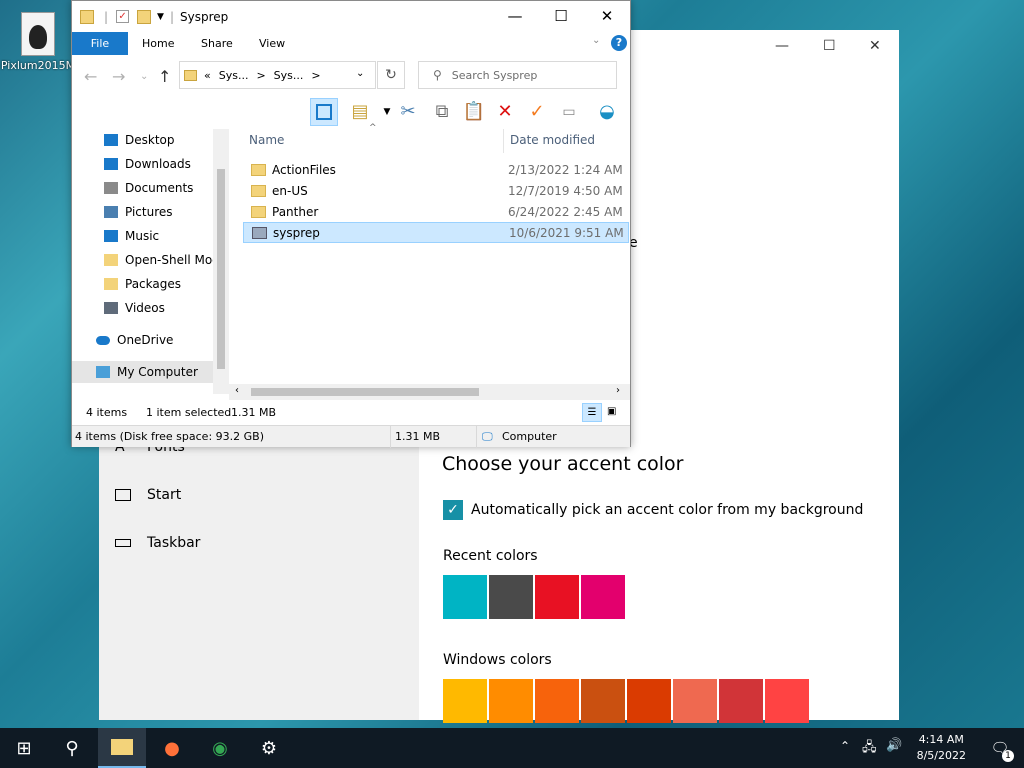 The image size is (1024, 768). Describe the element at coordinates (207, 75) in the screenshot. I see `breadcrumb-overflow: «` at that location.